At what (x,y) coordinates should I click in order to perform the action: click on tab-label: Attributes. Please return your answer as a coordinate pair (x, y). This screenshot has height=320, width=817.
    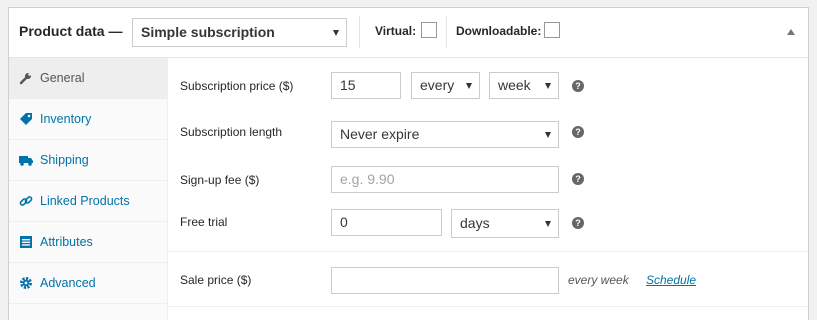
    Looking at the image, I should click on (66, 242).